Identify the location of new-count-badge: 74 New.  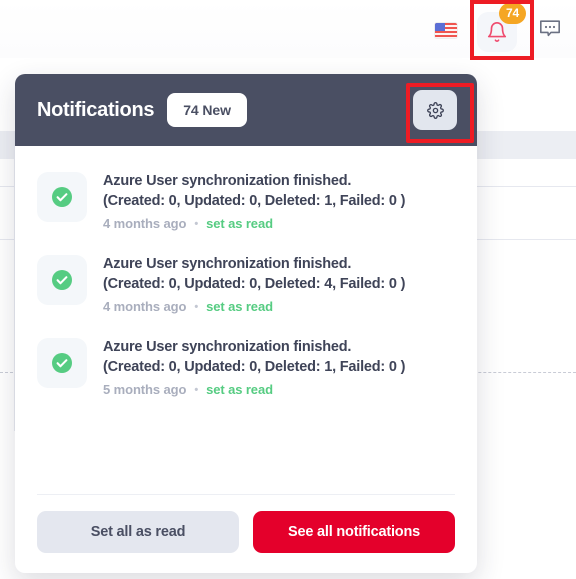
(207, 110).